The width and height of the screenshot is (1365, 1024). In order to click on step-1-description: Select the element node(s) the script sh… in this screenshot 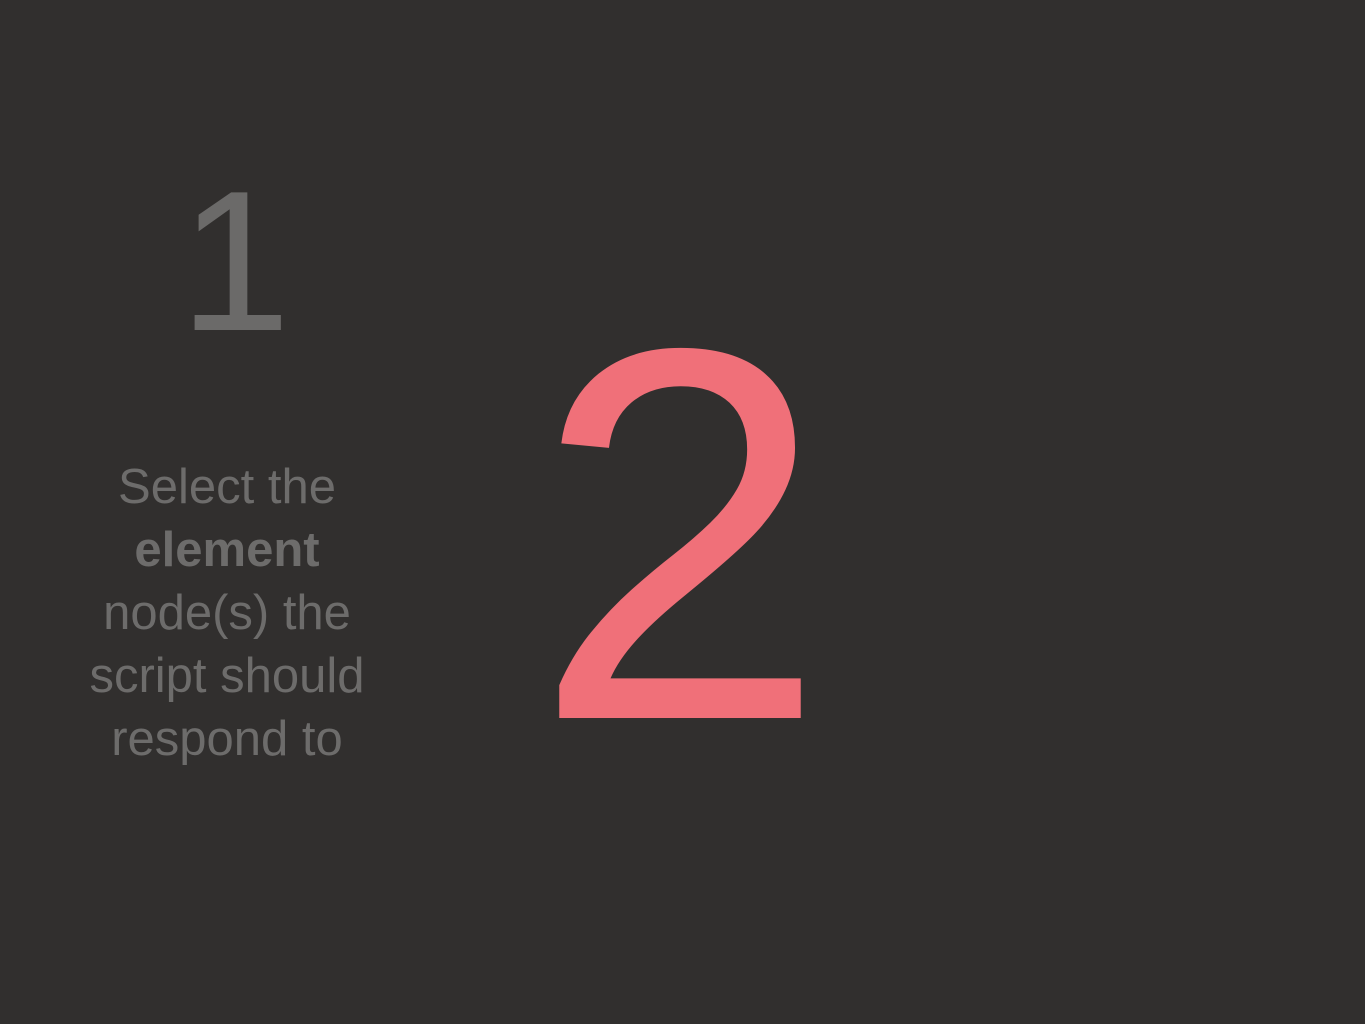, I will do `click(227, 613)`.